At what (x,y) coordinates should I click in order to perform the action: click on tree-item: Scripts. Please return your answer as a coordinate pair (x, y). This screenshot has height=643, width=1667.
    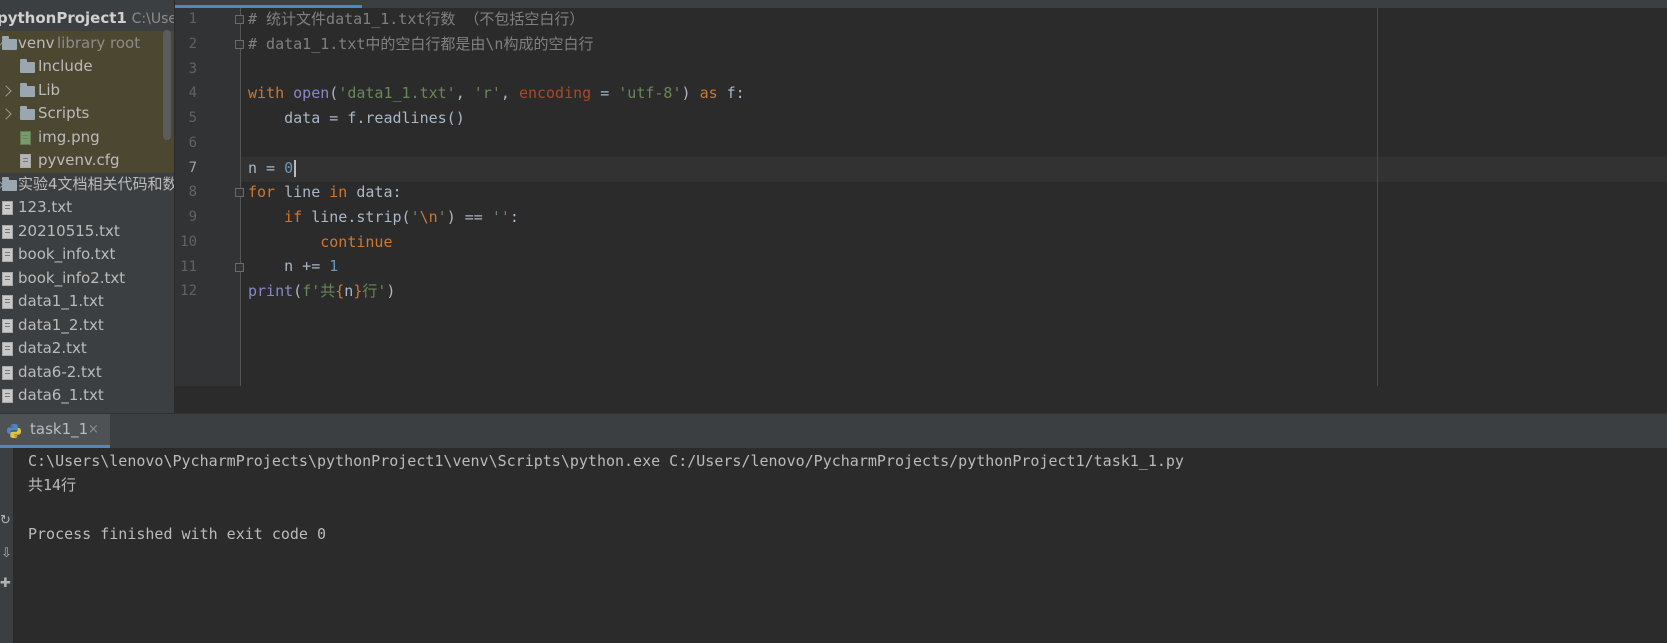
    Looking at the image, I should click on (87, 113).